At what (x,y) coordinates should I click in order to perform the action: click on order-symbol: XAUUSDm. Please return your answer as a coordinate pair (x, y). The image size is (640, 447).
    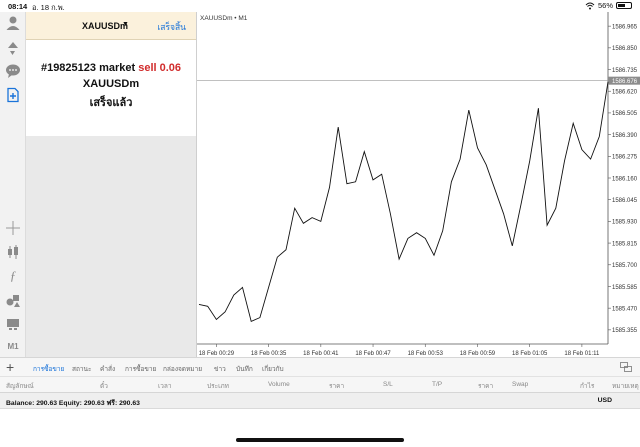
    Looking at the image, I should click on (111, 84).